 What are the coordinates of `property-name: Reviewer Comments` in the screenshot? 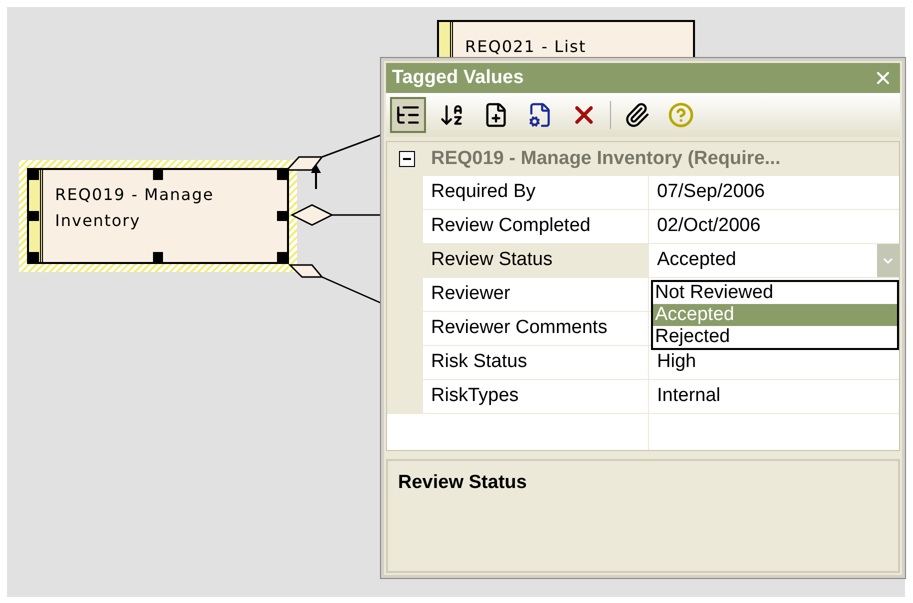 It's located at (536, 329).